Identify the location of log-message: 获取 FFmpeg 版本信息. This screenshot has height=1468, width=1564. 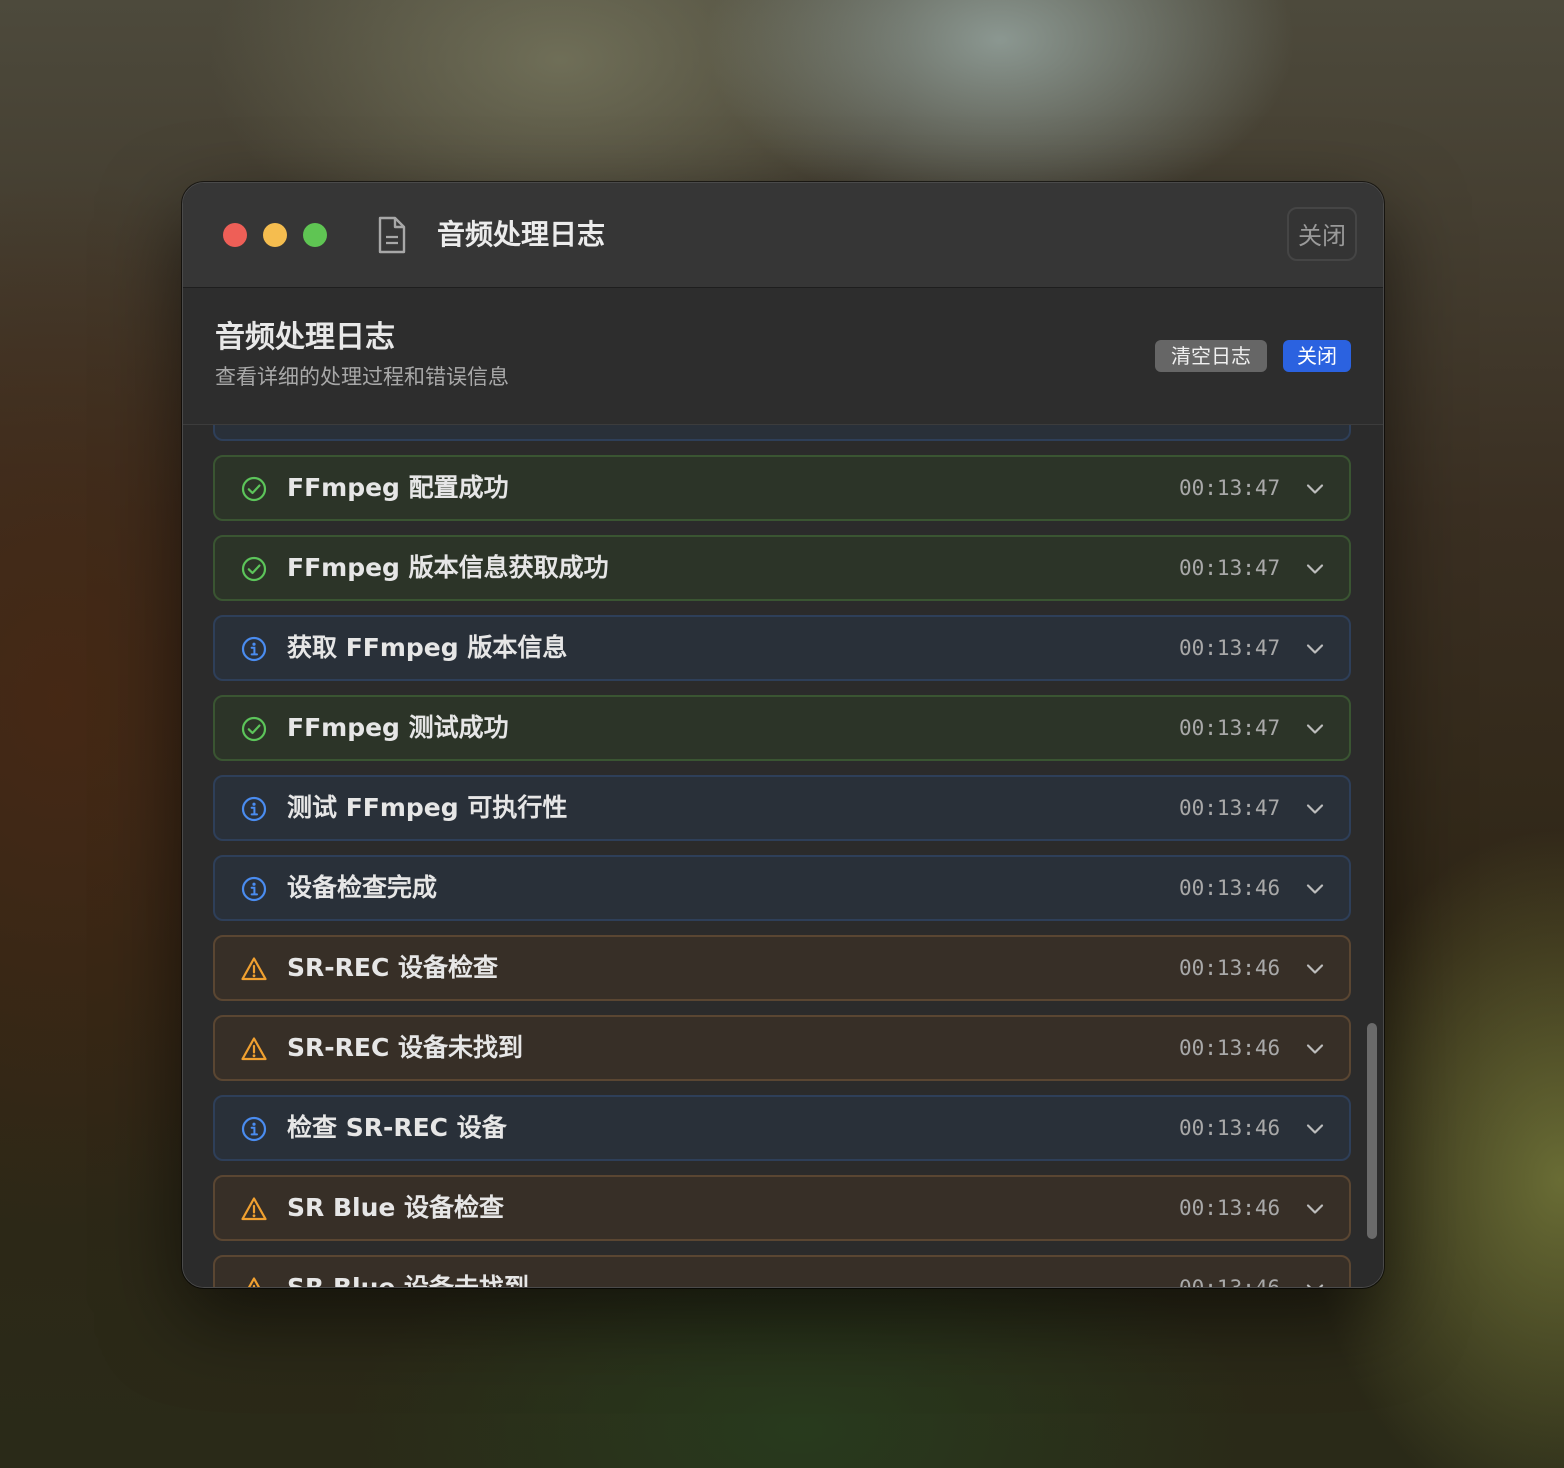
(427, 647).